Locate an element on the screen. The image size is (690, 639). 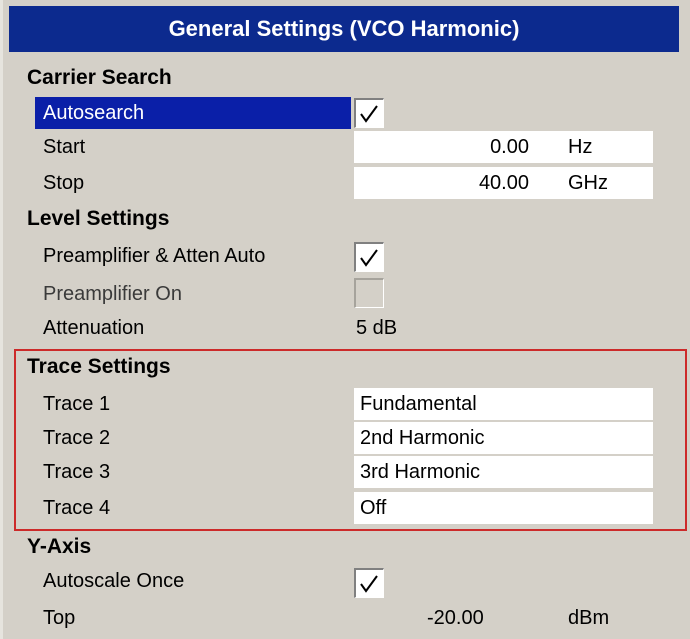
stop-value: 40.00 is located at coordinates (503, 183).